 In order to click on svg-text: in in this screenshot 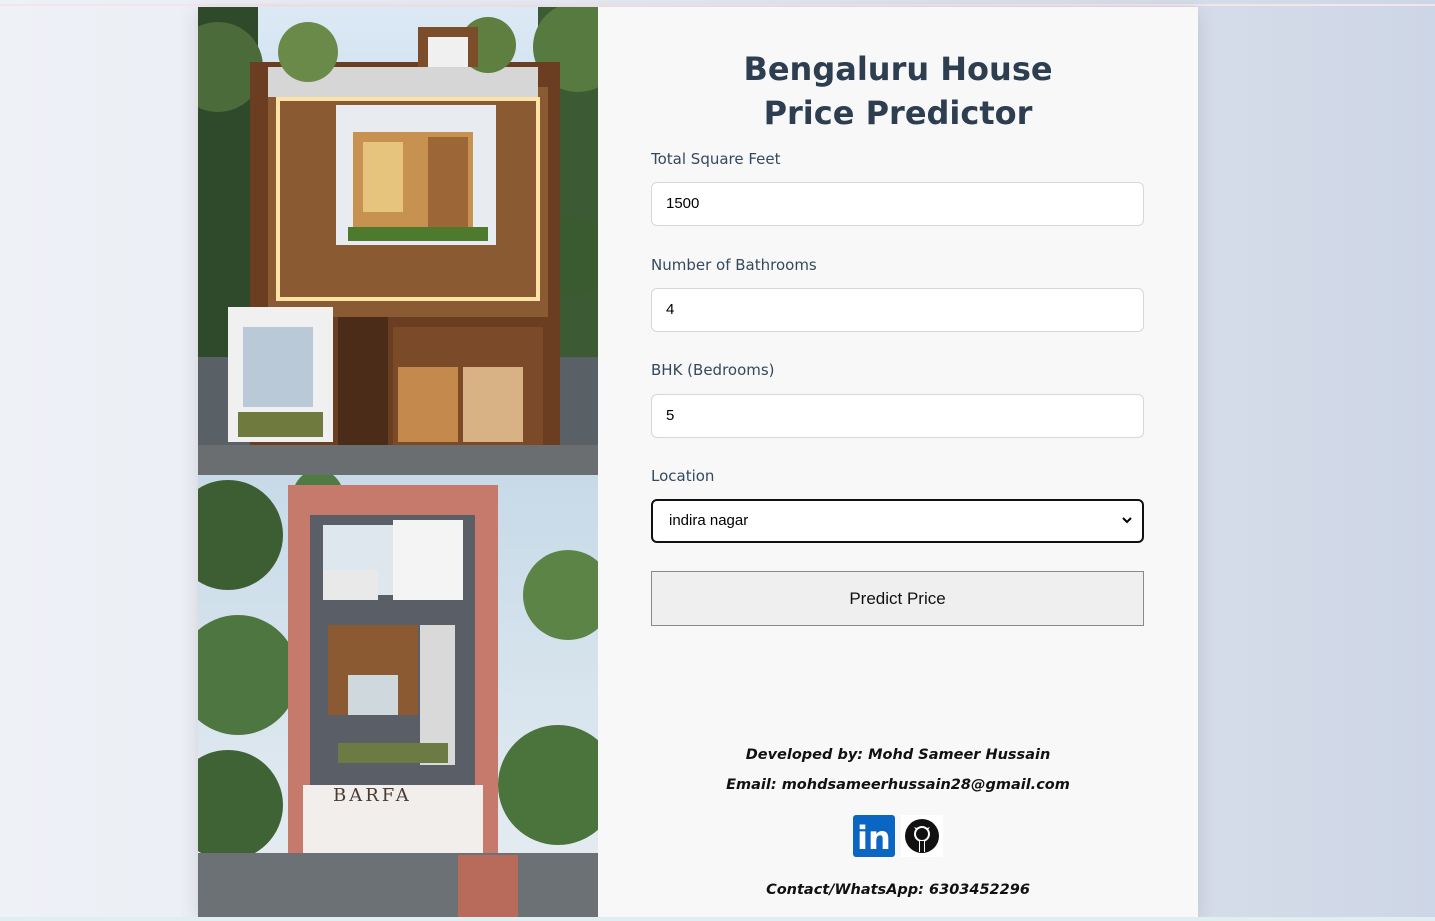, I will do `click(874, 838)`.